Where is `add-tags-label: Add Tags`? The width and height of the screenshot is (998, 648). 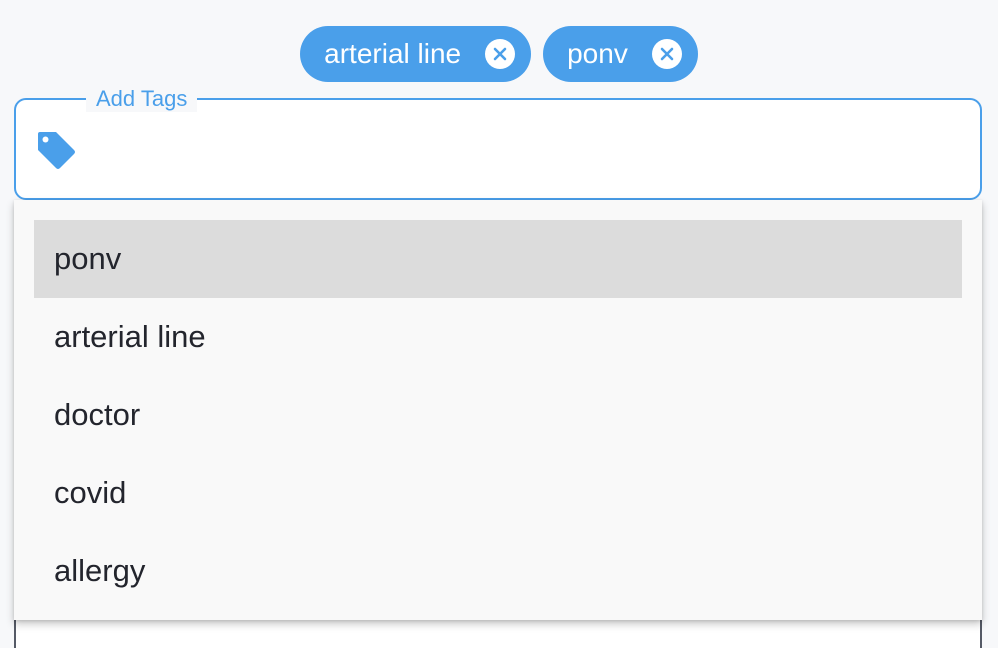 add-tags-label: Add Tags is located at coordinates (142, 99).